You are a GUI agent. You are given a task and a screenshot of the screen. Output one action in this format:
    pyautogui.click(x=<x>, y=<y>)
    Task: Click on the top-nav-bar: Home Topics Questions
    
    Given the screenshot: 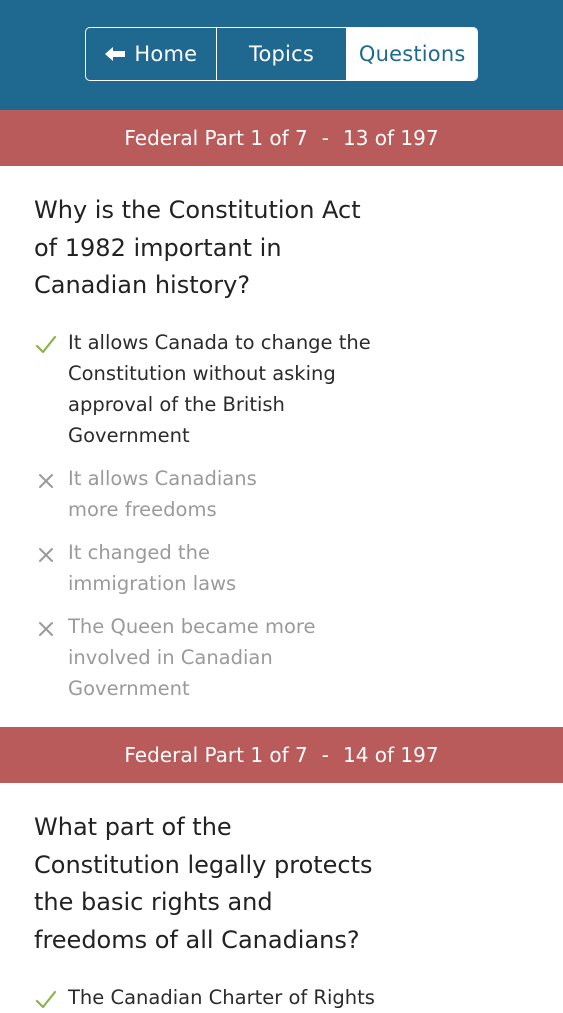 What is the action you would take?
    pyautogui.click(x=281, y=55)
    